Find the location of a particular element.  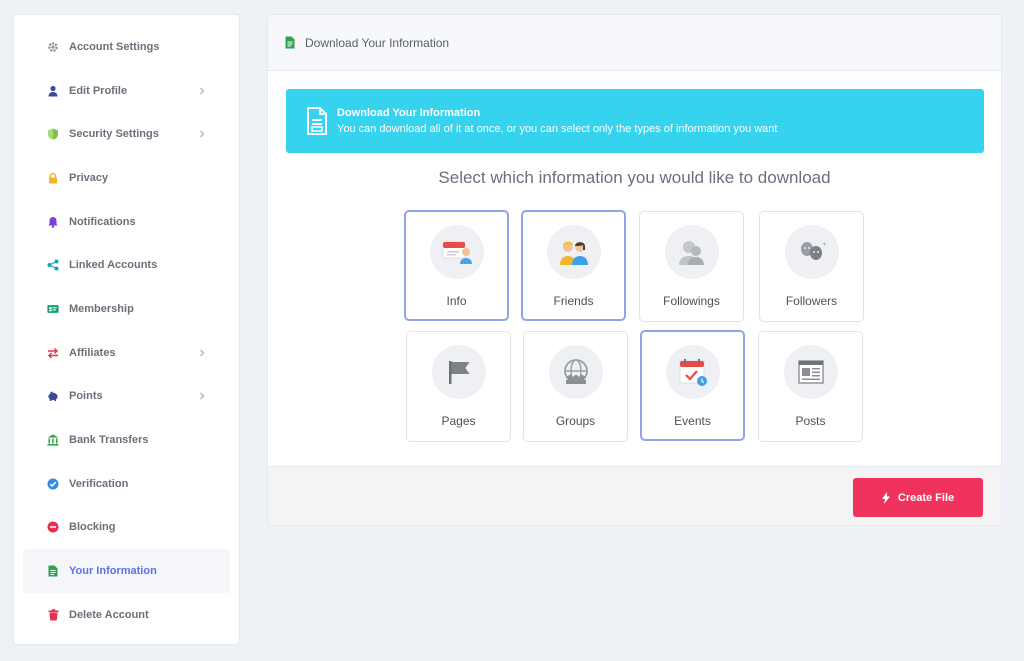

sidebar-item-label: Affiliates is located at coordinates (92, 352).